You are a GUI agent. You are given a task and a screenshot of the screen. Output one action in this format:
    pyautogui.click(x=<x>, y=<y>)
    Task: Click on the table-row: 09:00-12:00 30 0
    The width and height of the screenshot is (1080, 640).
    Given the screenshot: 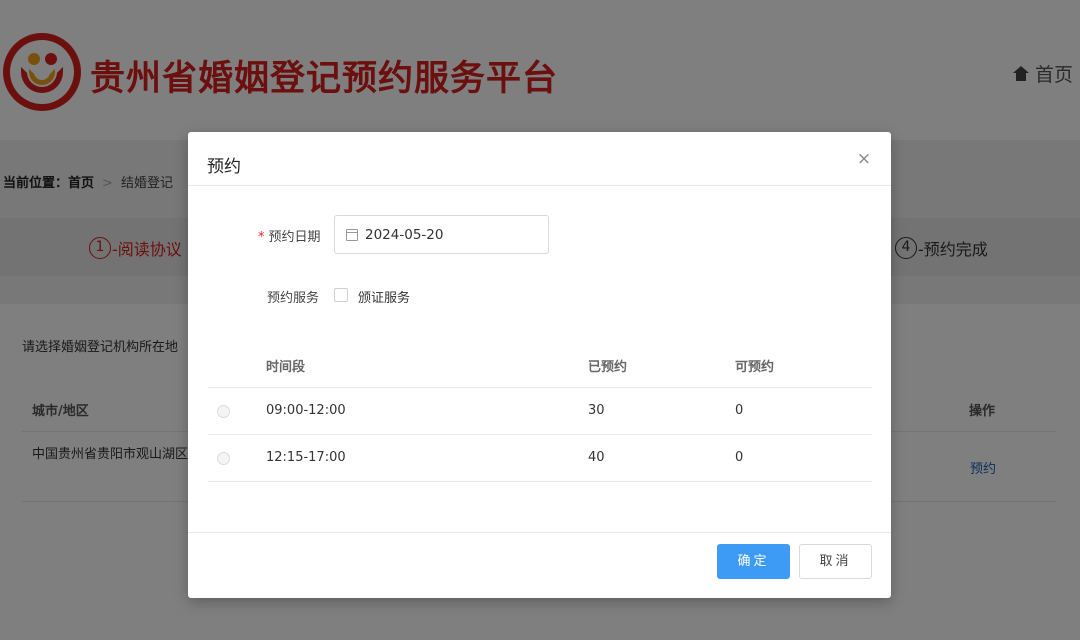 What is the action you would take?
    pyautogui.click(x=540, y=411)
    